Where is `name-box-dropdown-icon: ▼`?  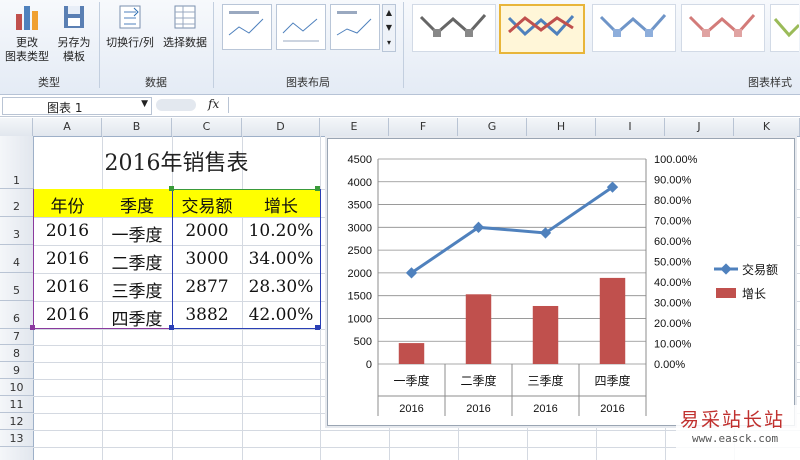
name-box-dropdown-icon: ▼ is located at coordinates (144, 104).